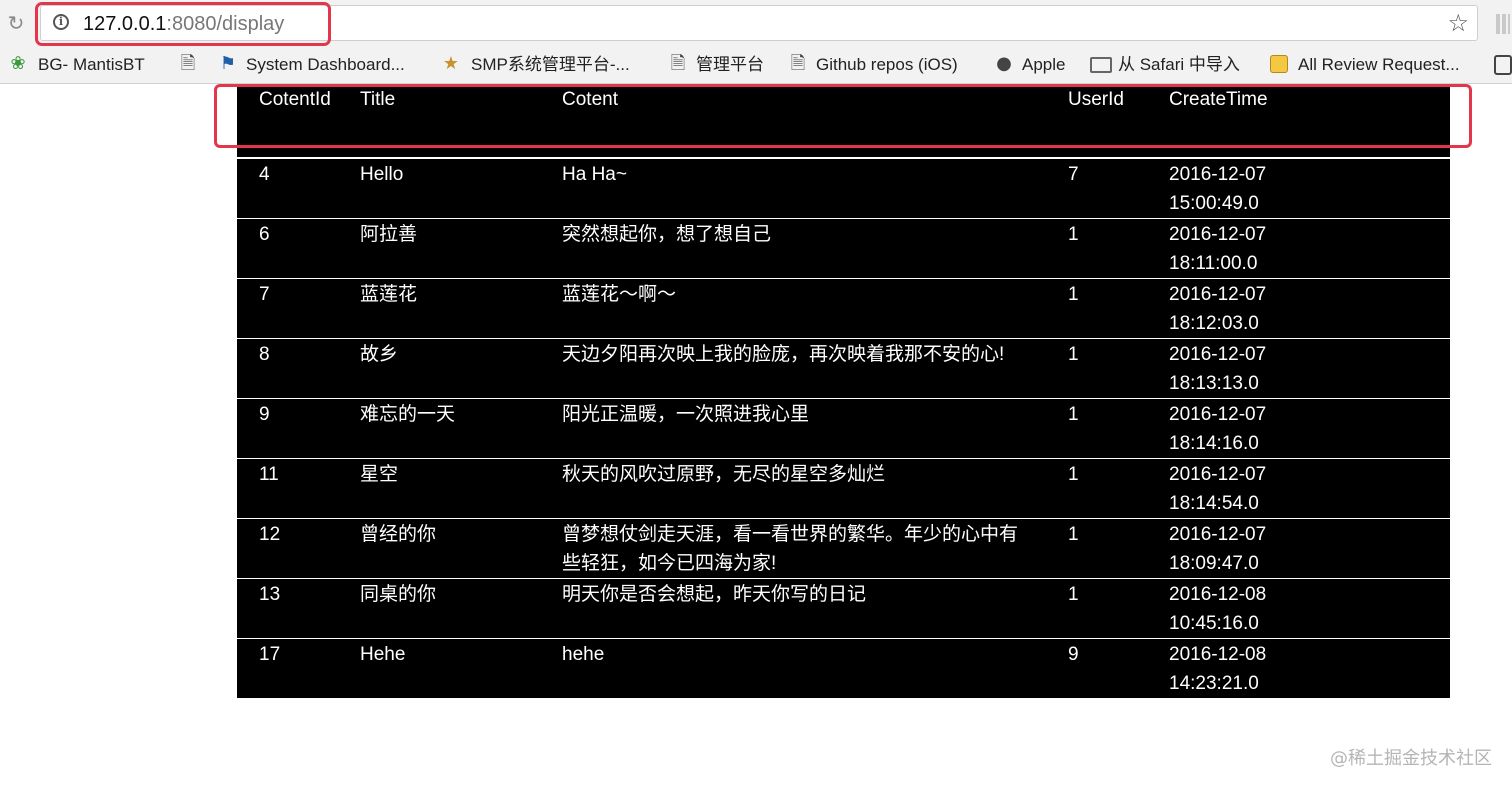 The width and height of the screenshot is (1512, 790). Describe the element at coordinates (264, 234) in the screenshot. I see `cell-id: 6` at that location.